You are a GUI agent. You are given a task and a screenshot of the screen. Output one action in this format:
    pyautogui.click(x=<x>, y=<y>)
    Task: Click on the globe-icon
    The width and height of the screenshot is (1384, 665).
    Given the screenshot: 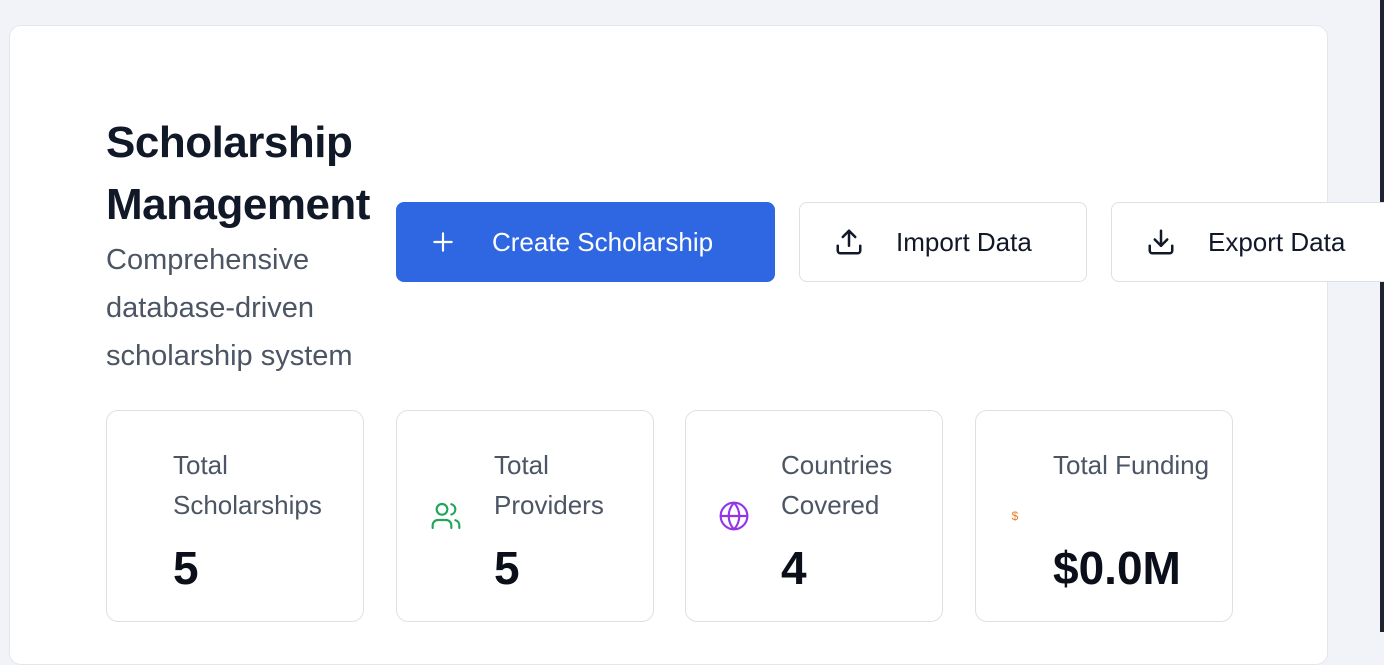 What is the action you would take?
    pyautogui.click(x=734, y=516)
    